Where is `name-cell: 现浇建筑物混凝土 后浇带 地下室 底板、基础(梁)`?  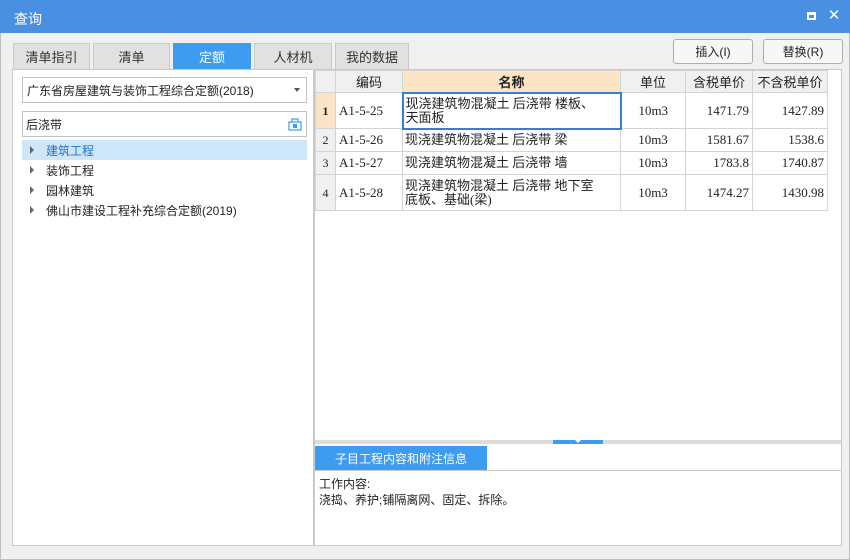 name-cell: 现浇建筑物混凝土 后浇带 地下室 底板、基础(梁) is located at coordinates (511, 192).